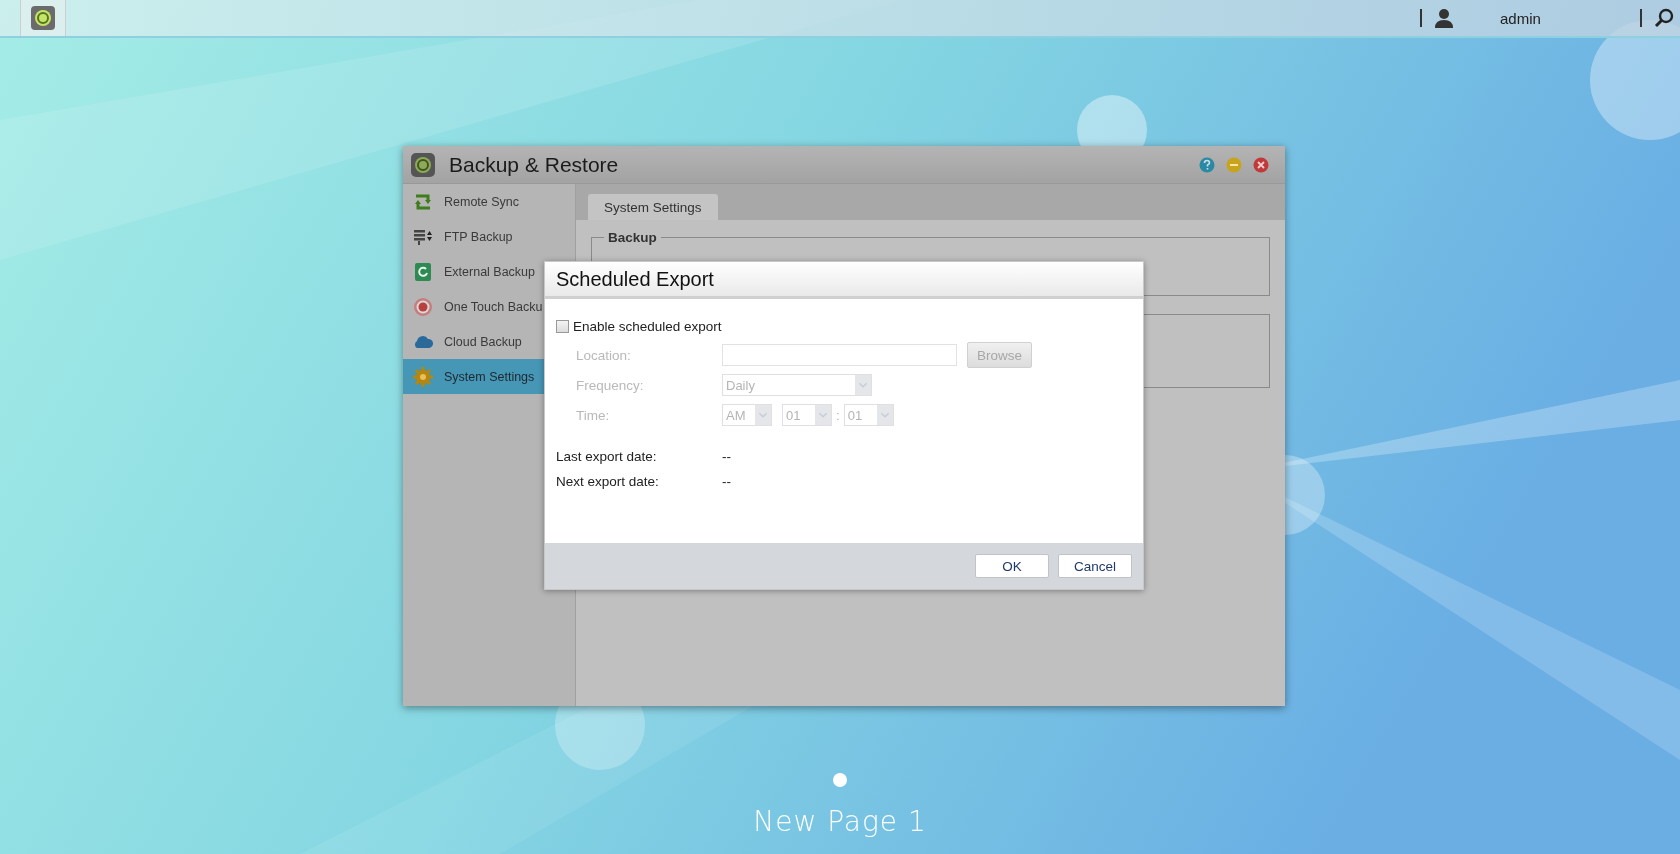 This screenshot has width=1680, height=854. Describe the element at coordinates (489, 236) in the screenshot. I see `sidebar-item: FTP Backup` at that location.